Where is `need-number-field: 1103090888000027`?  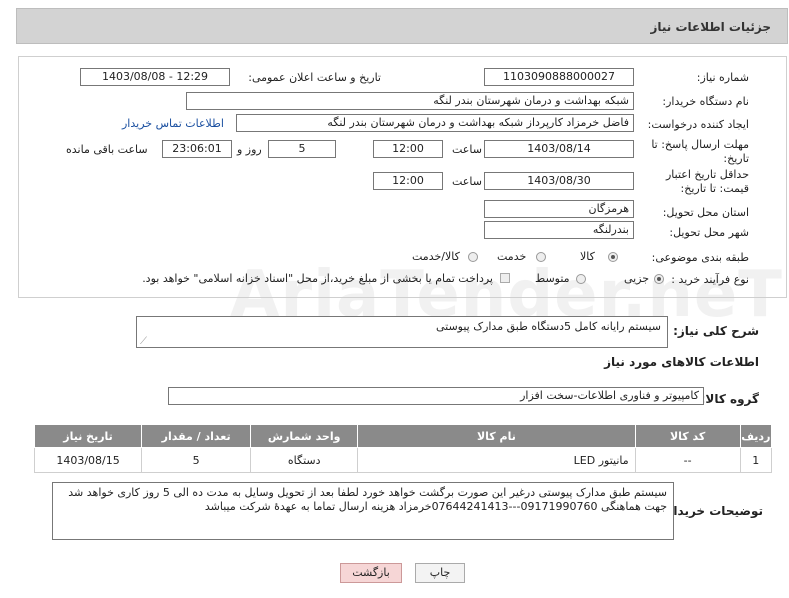 need-number-field: 1103090888000027 is located at coordinates (559, 77).